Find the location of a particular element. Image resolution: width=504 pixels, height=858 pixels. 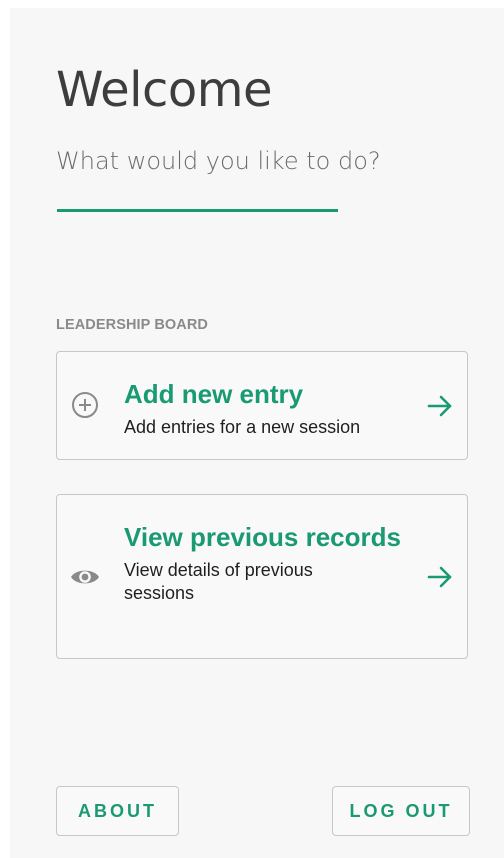

card-description: Add entries for a new session is located at coordinates (242, 427).